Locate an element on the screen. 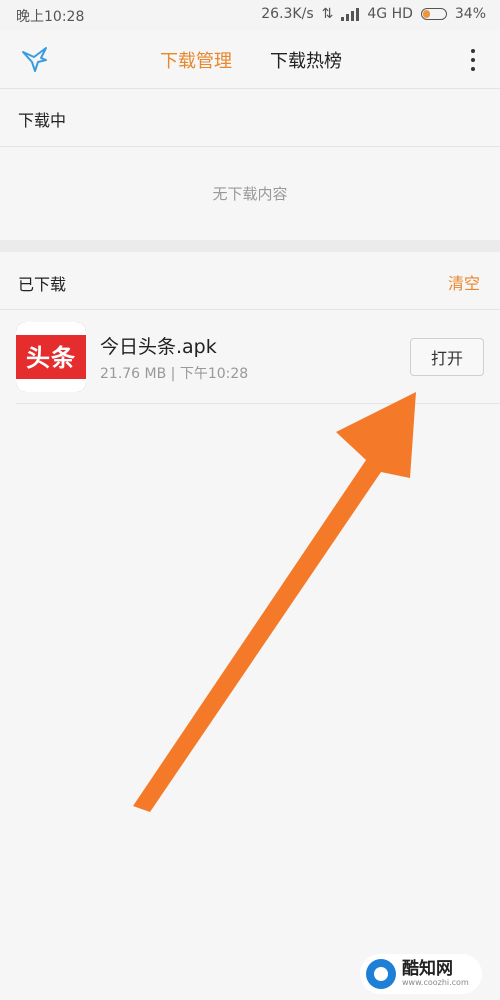 The width and height of the screenshot is (500, 1000). empty-downloads-text: 无下载内容 is located at coordinates (250, 194).